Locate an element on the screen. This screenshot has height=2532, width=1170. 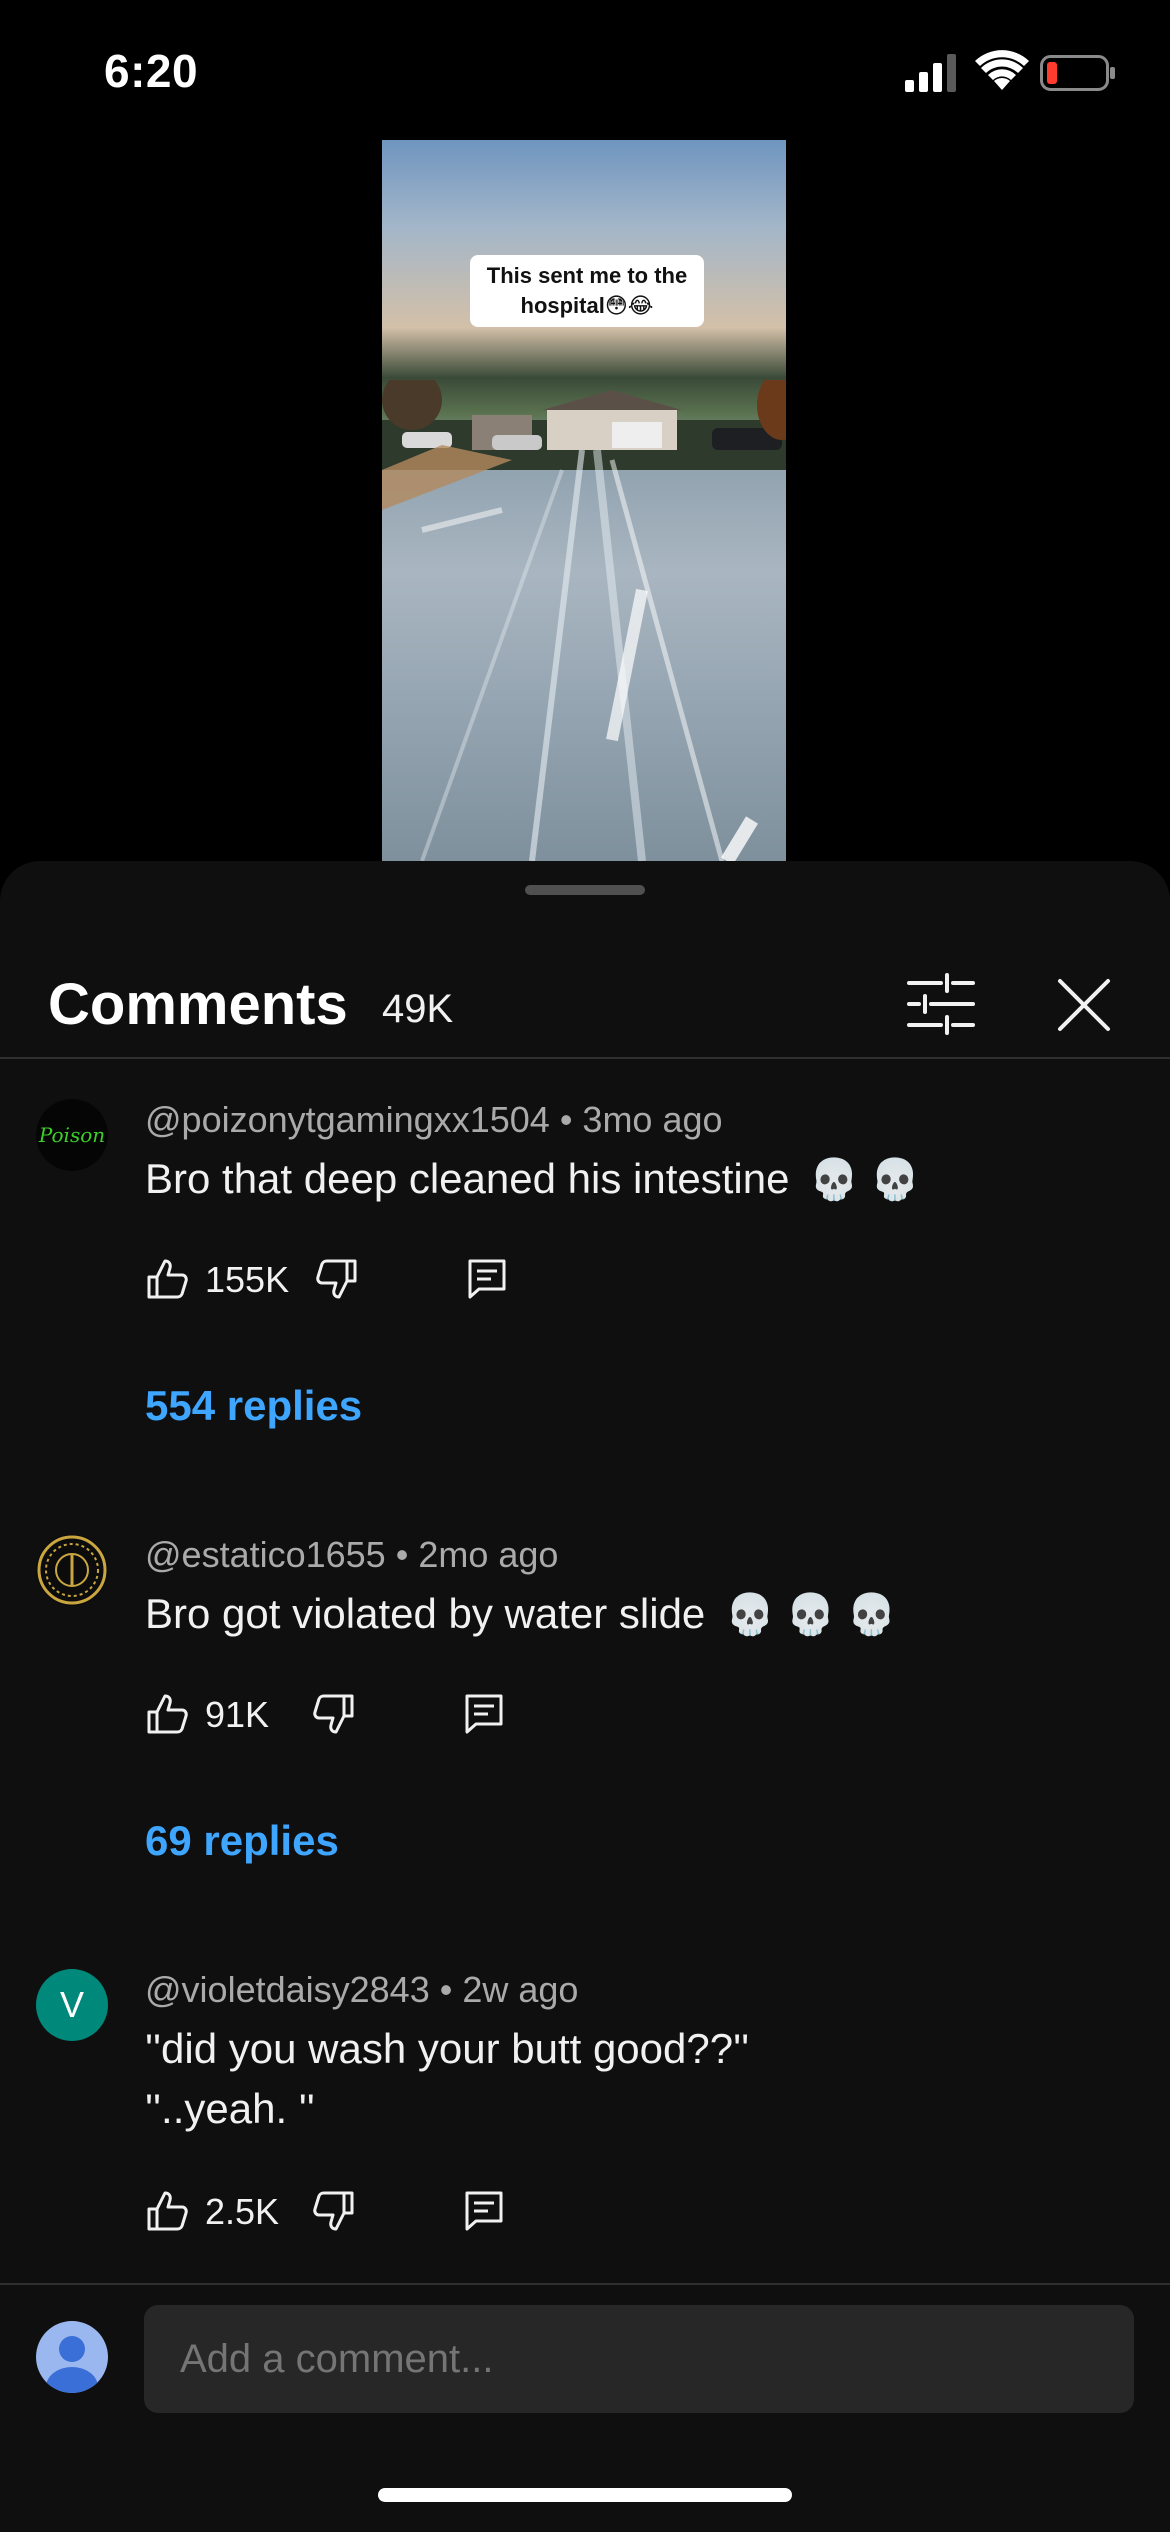
status-bar: 6:20 is located at coordinates (585, 70).